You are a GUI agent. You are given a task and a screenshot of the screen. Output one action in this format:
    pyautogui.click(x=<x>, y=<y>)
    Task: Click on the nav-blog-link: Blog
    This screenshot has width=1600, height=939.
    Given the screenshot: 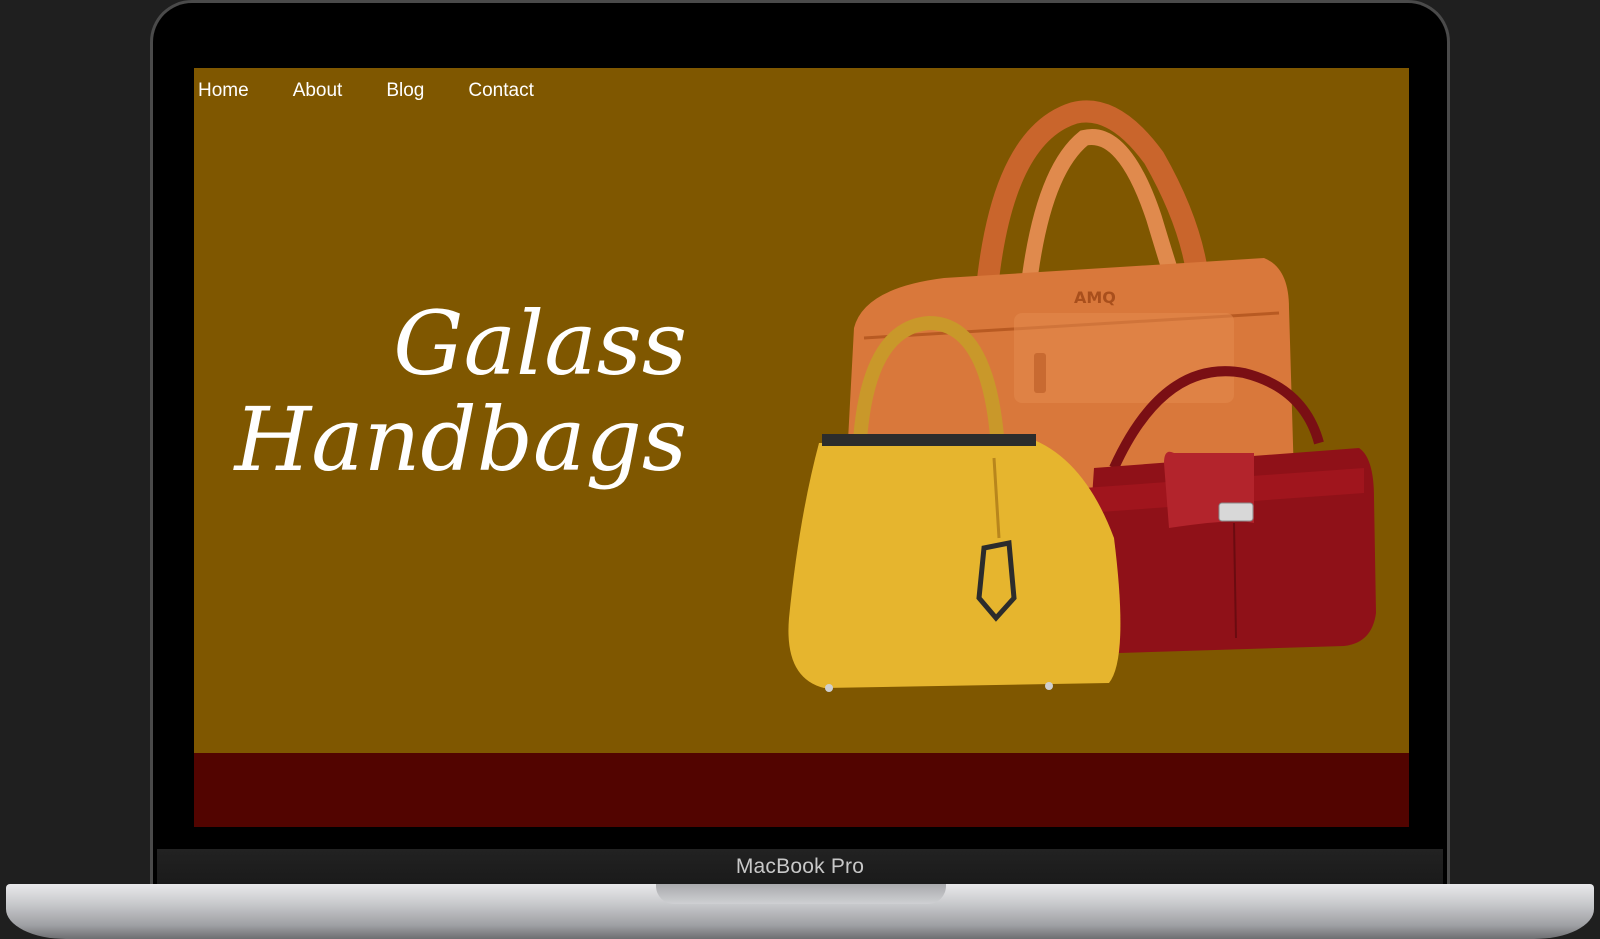 What is the action you would take?
    pyautogui.click(x=405, y=91)
    